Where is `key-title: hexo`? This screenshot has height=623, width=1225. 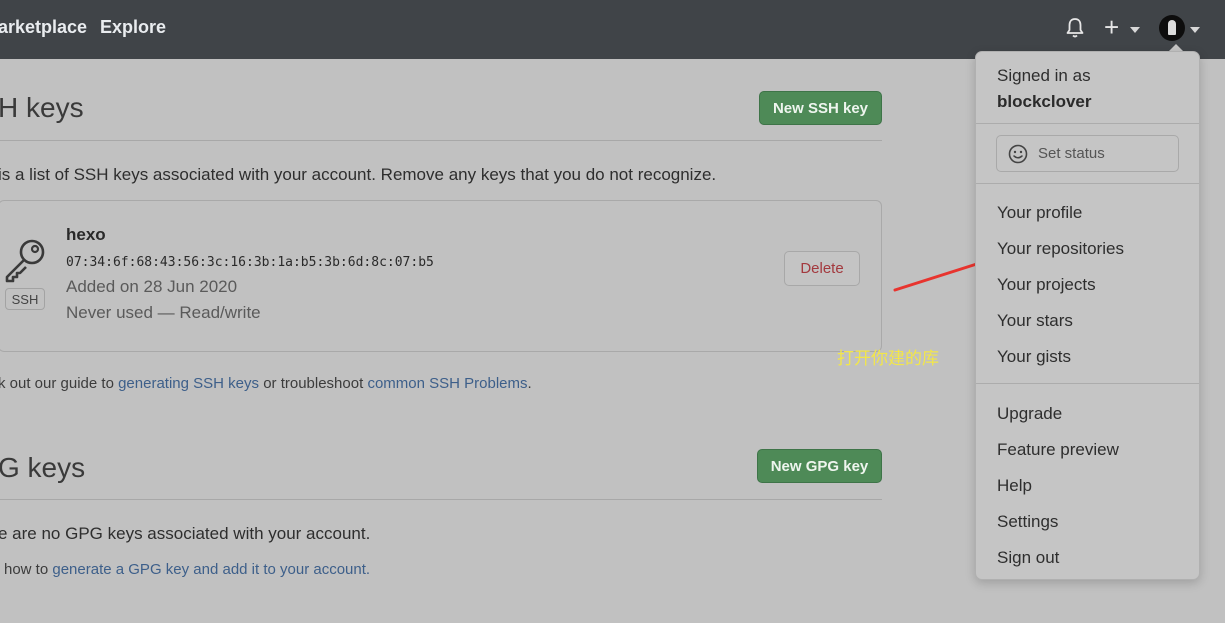 key-title: hexo is located at coordinates (86, 234).